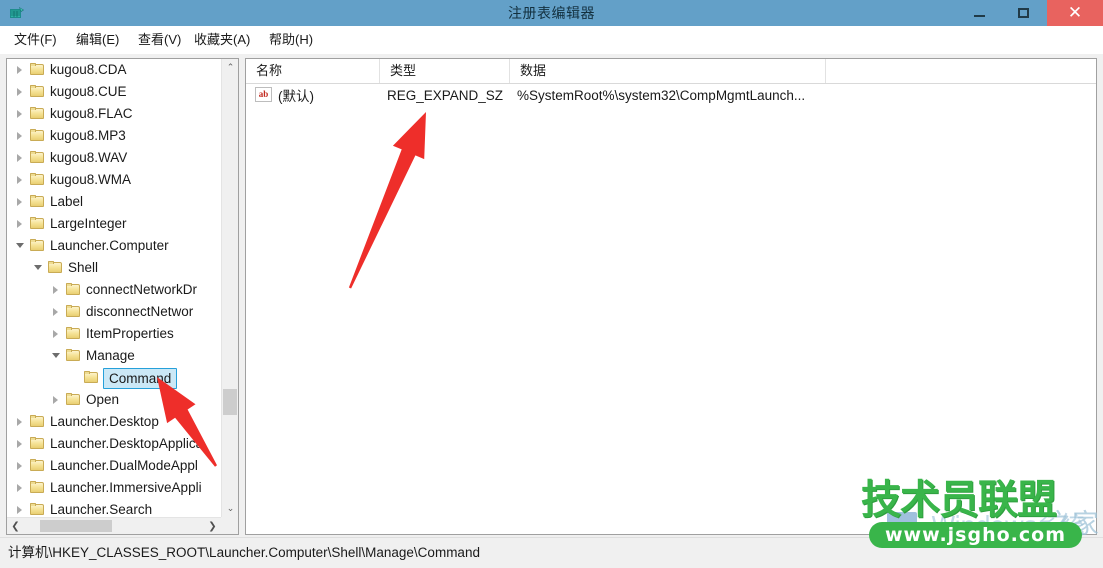 Image resolution: width=1103 pixels, height=568 pixels. I want to click on tree-item-launcher-search: Launcher.Search, so click(114, 508).